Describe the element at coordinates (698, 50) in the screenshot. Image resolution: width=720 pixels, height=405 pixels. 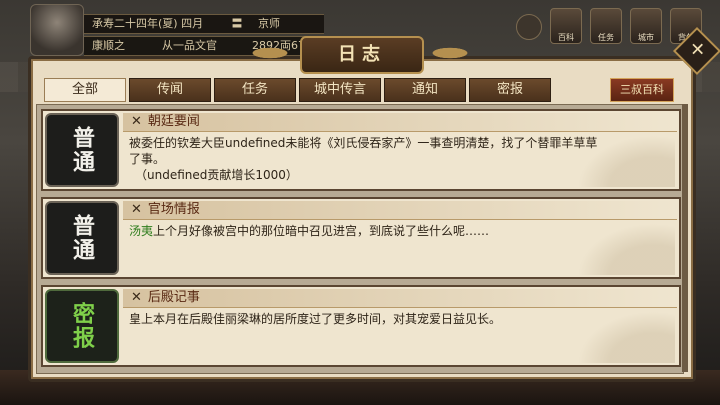
I see `close-icon: ✕` at that location.